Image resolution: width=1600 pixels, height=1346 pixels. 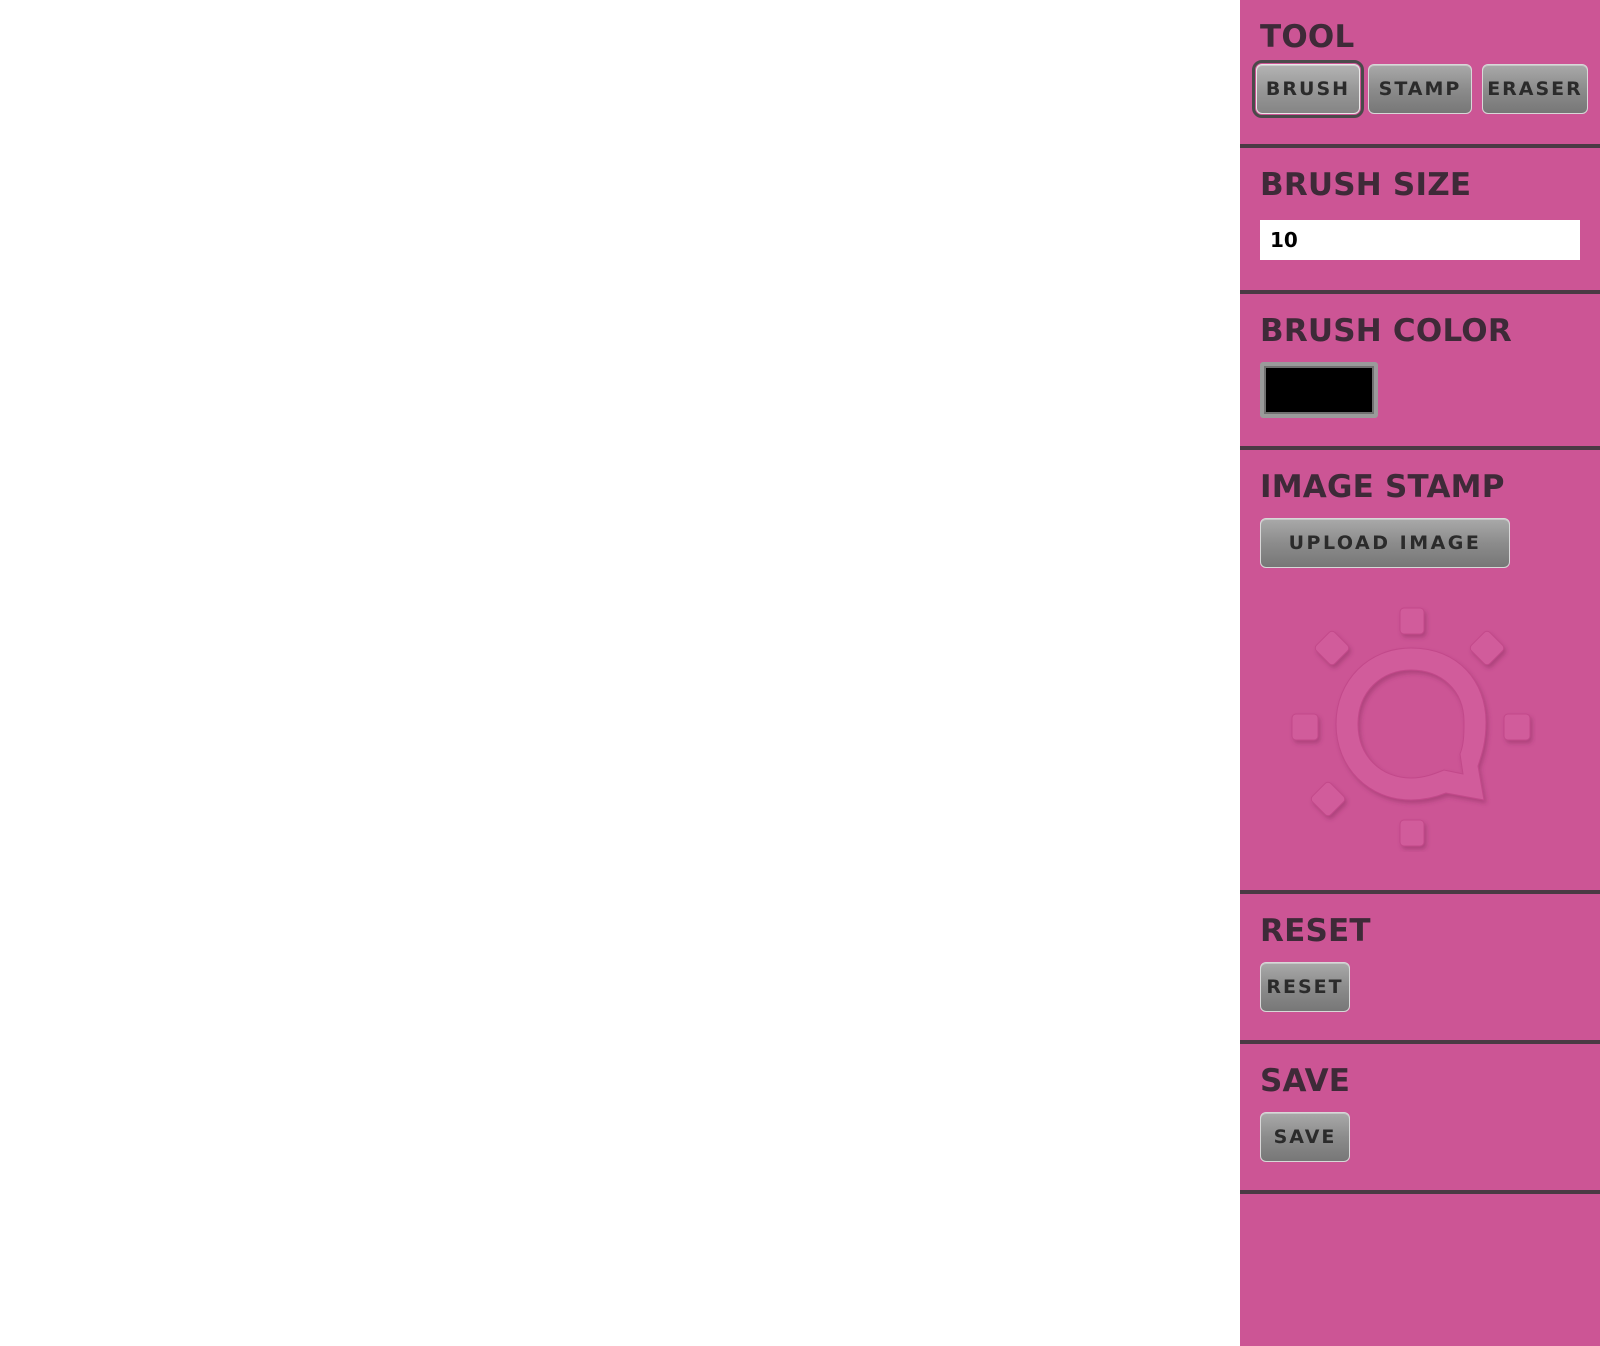 What do you see at coordinates (1382, 487) in the screenshot?
I see `image-stamp-title: IMAGE STAMP` at bounding box center [1382, 487].